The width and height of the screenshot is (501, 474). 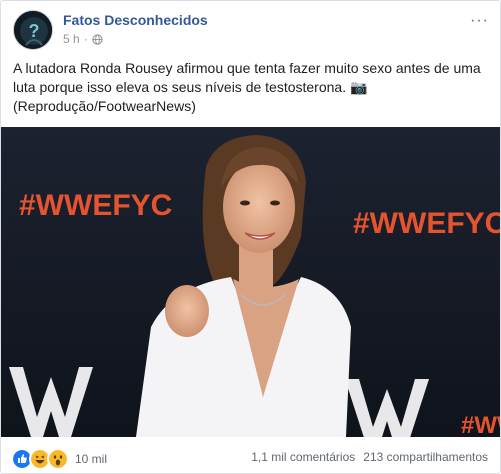 I want to click on backdrop-text-left: #WWEFYC, so click(x=95, y=205).